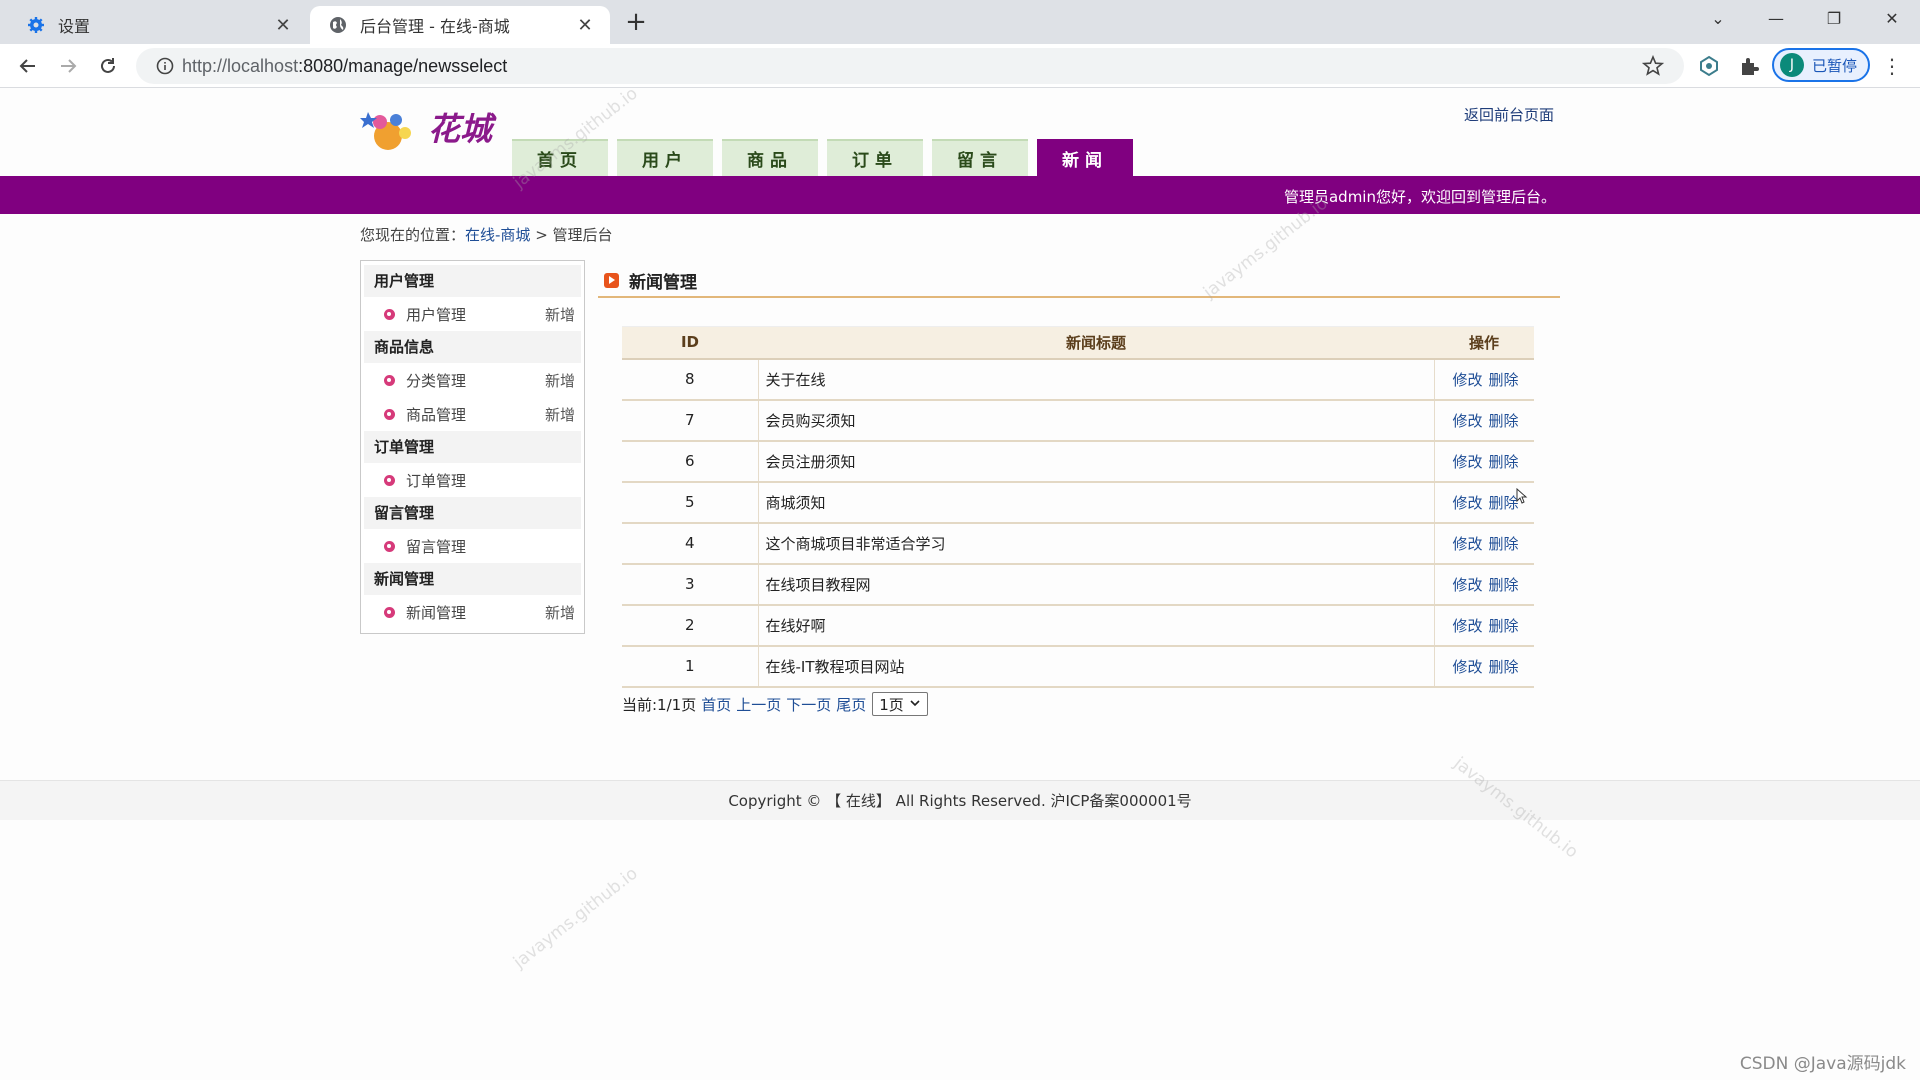 The width and height of the screenshot is (1920, 1080). Describe the element at coordinates (690, 343) in the screenshot. I see `column-header-id: ID` at that location.